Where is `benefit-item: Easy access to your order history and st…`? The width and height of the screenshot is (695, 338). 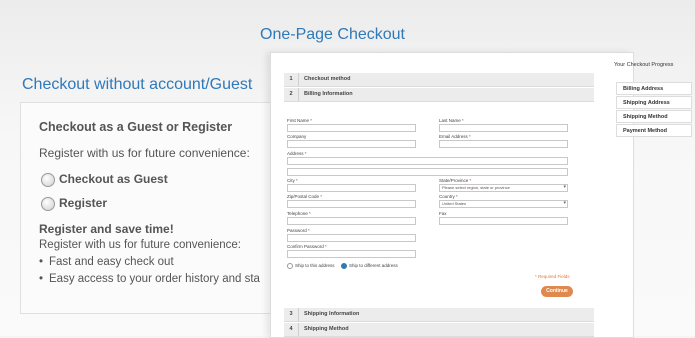
benefit-item: Easy access to your order history and st… is located at coordinates (149, 279).